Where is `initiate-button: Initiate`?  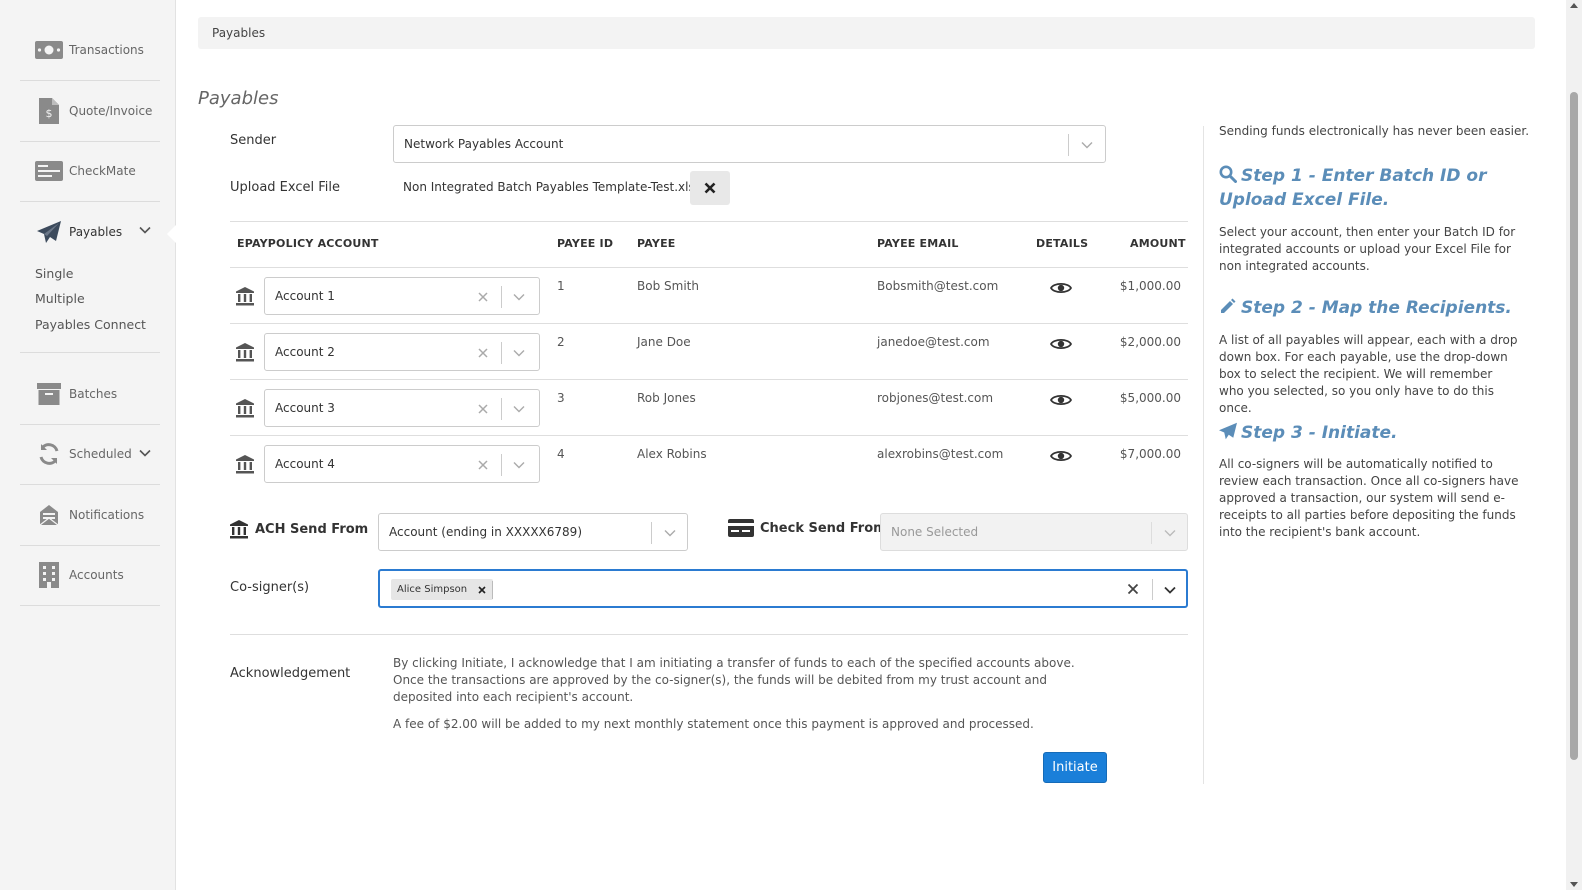 initiate-button: Initiate is located at coordinates (1075, 767).